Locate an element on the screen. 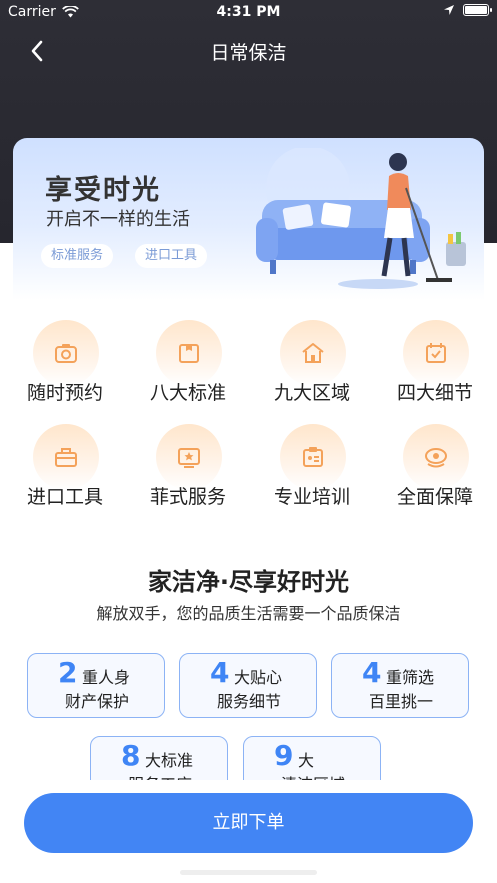  feature-item: 四大细节 is located at coordinates (435, 366).